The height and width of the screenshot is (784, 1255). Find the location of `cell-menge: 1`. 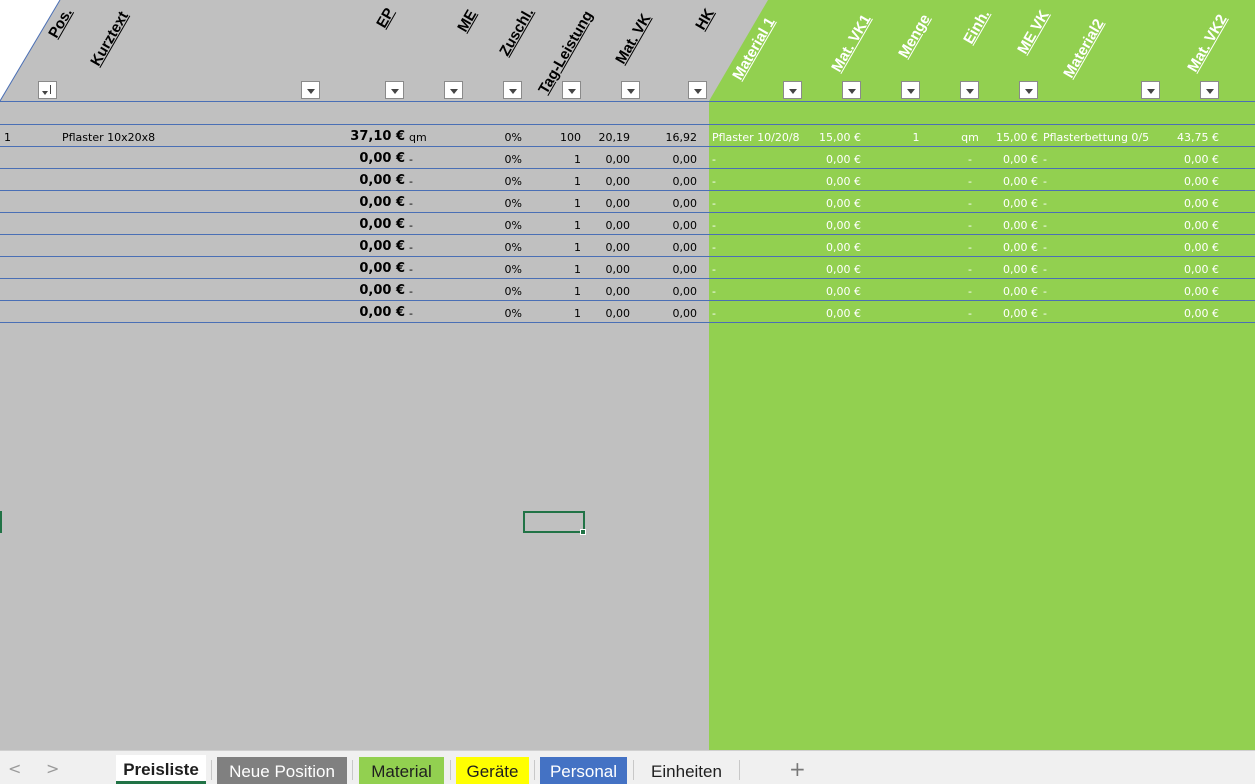

cell-menge: 1 is located at coordinates (916, 138).